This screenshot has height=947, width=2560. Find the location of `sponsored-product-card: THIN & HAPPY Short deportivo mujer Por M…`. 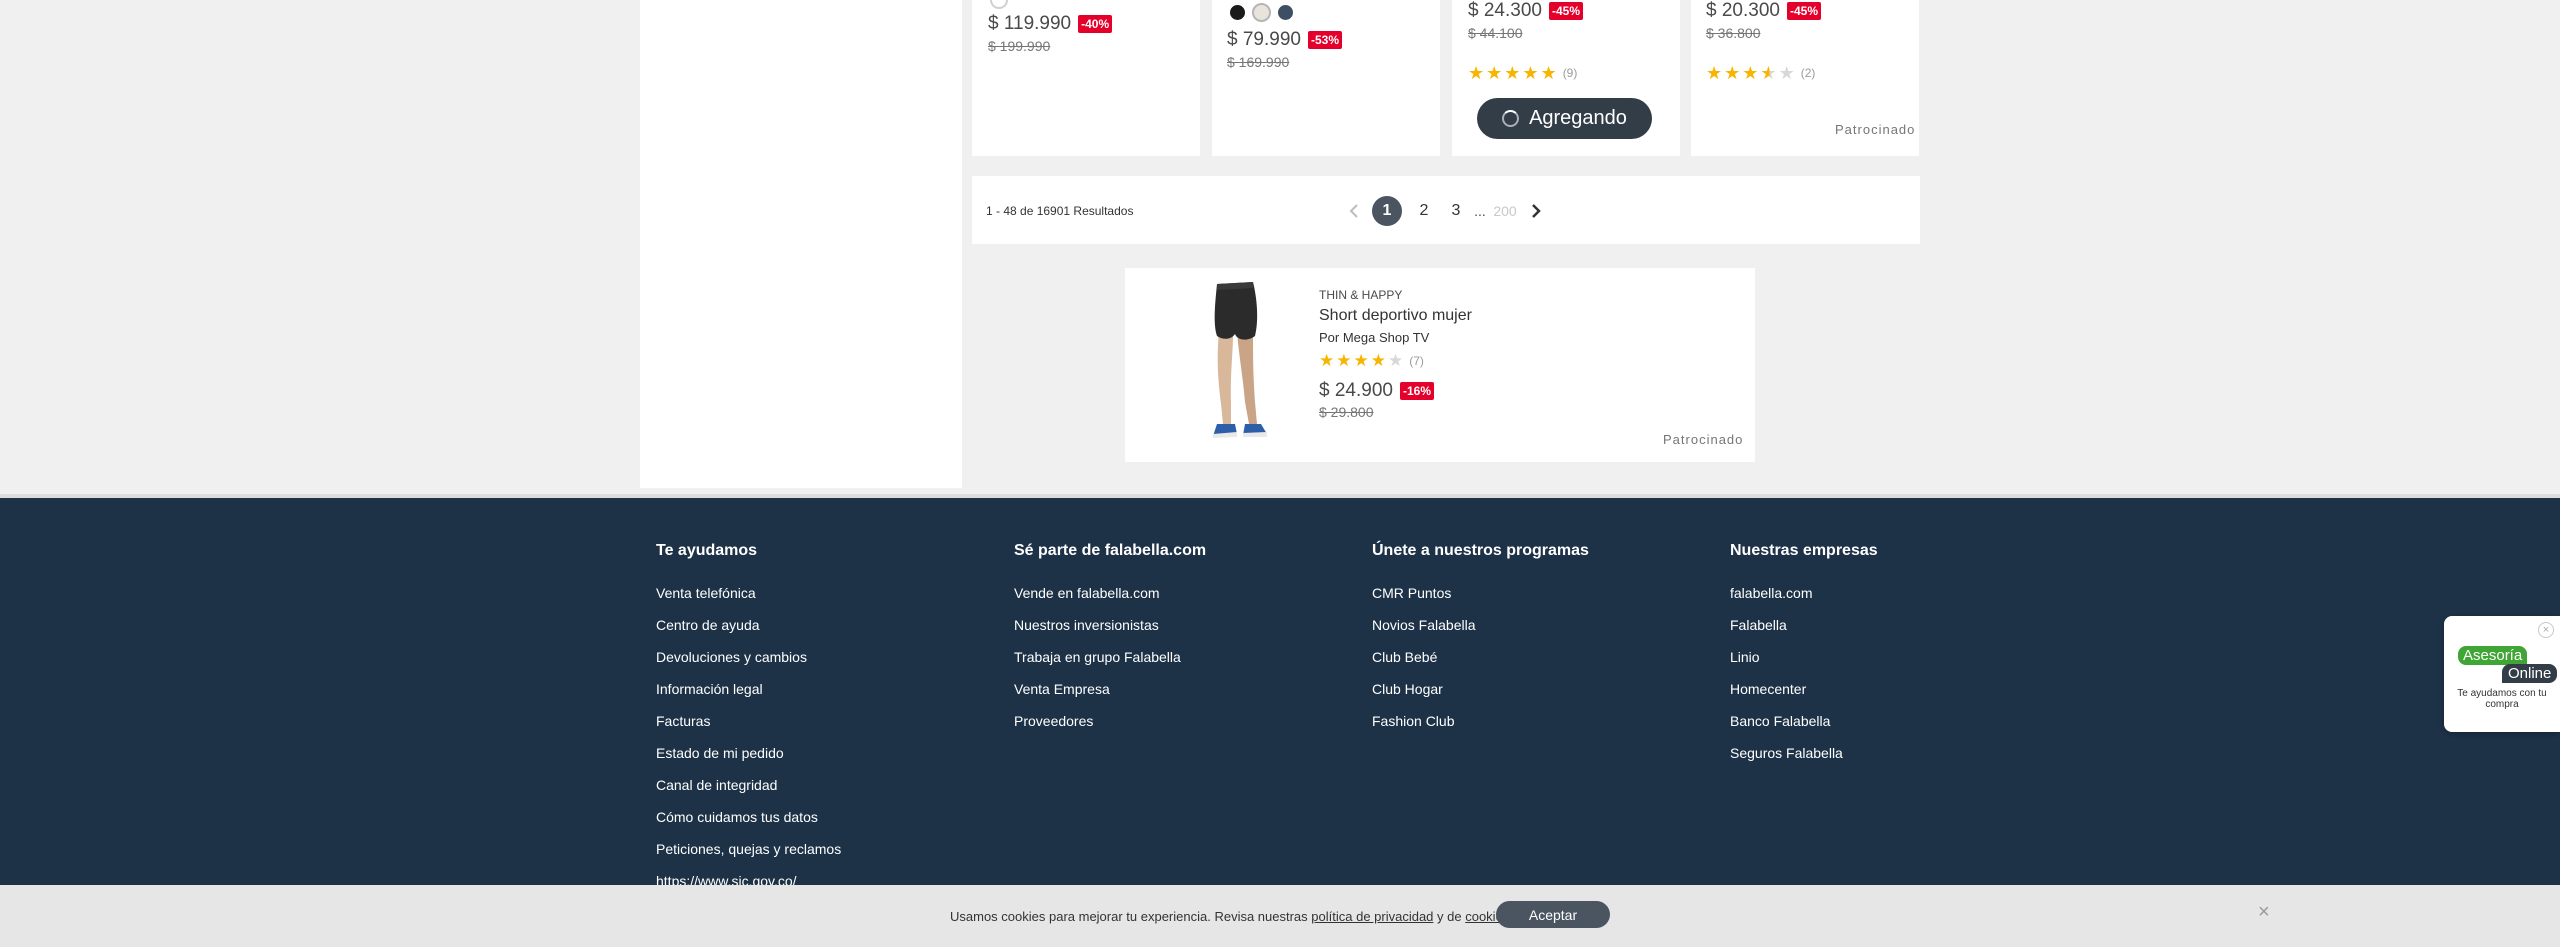

sponsored-product-card: THIN & HAPPY Short deportivo mujer Por M… is located at coordinates (1440, 365).